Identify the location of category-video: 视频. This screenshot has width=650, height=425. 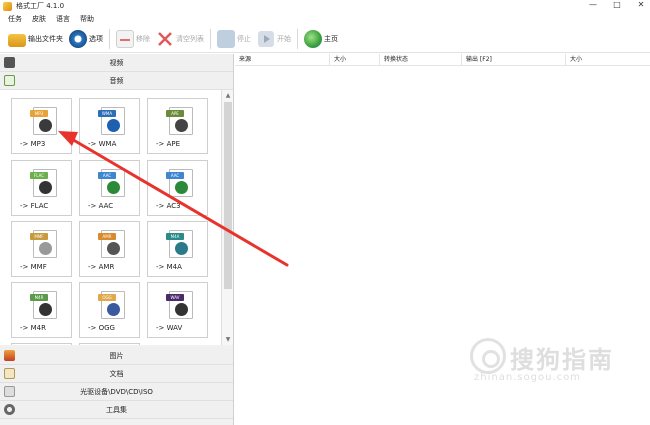
(116, 63).